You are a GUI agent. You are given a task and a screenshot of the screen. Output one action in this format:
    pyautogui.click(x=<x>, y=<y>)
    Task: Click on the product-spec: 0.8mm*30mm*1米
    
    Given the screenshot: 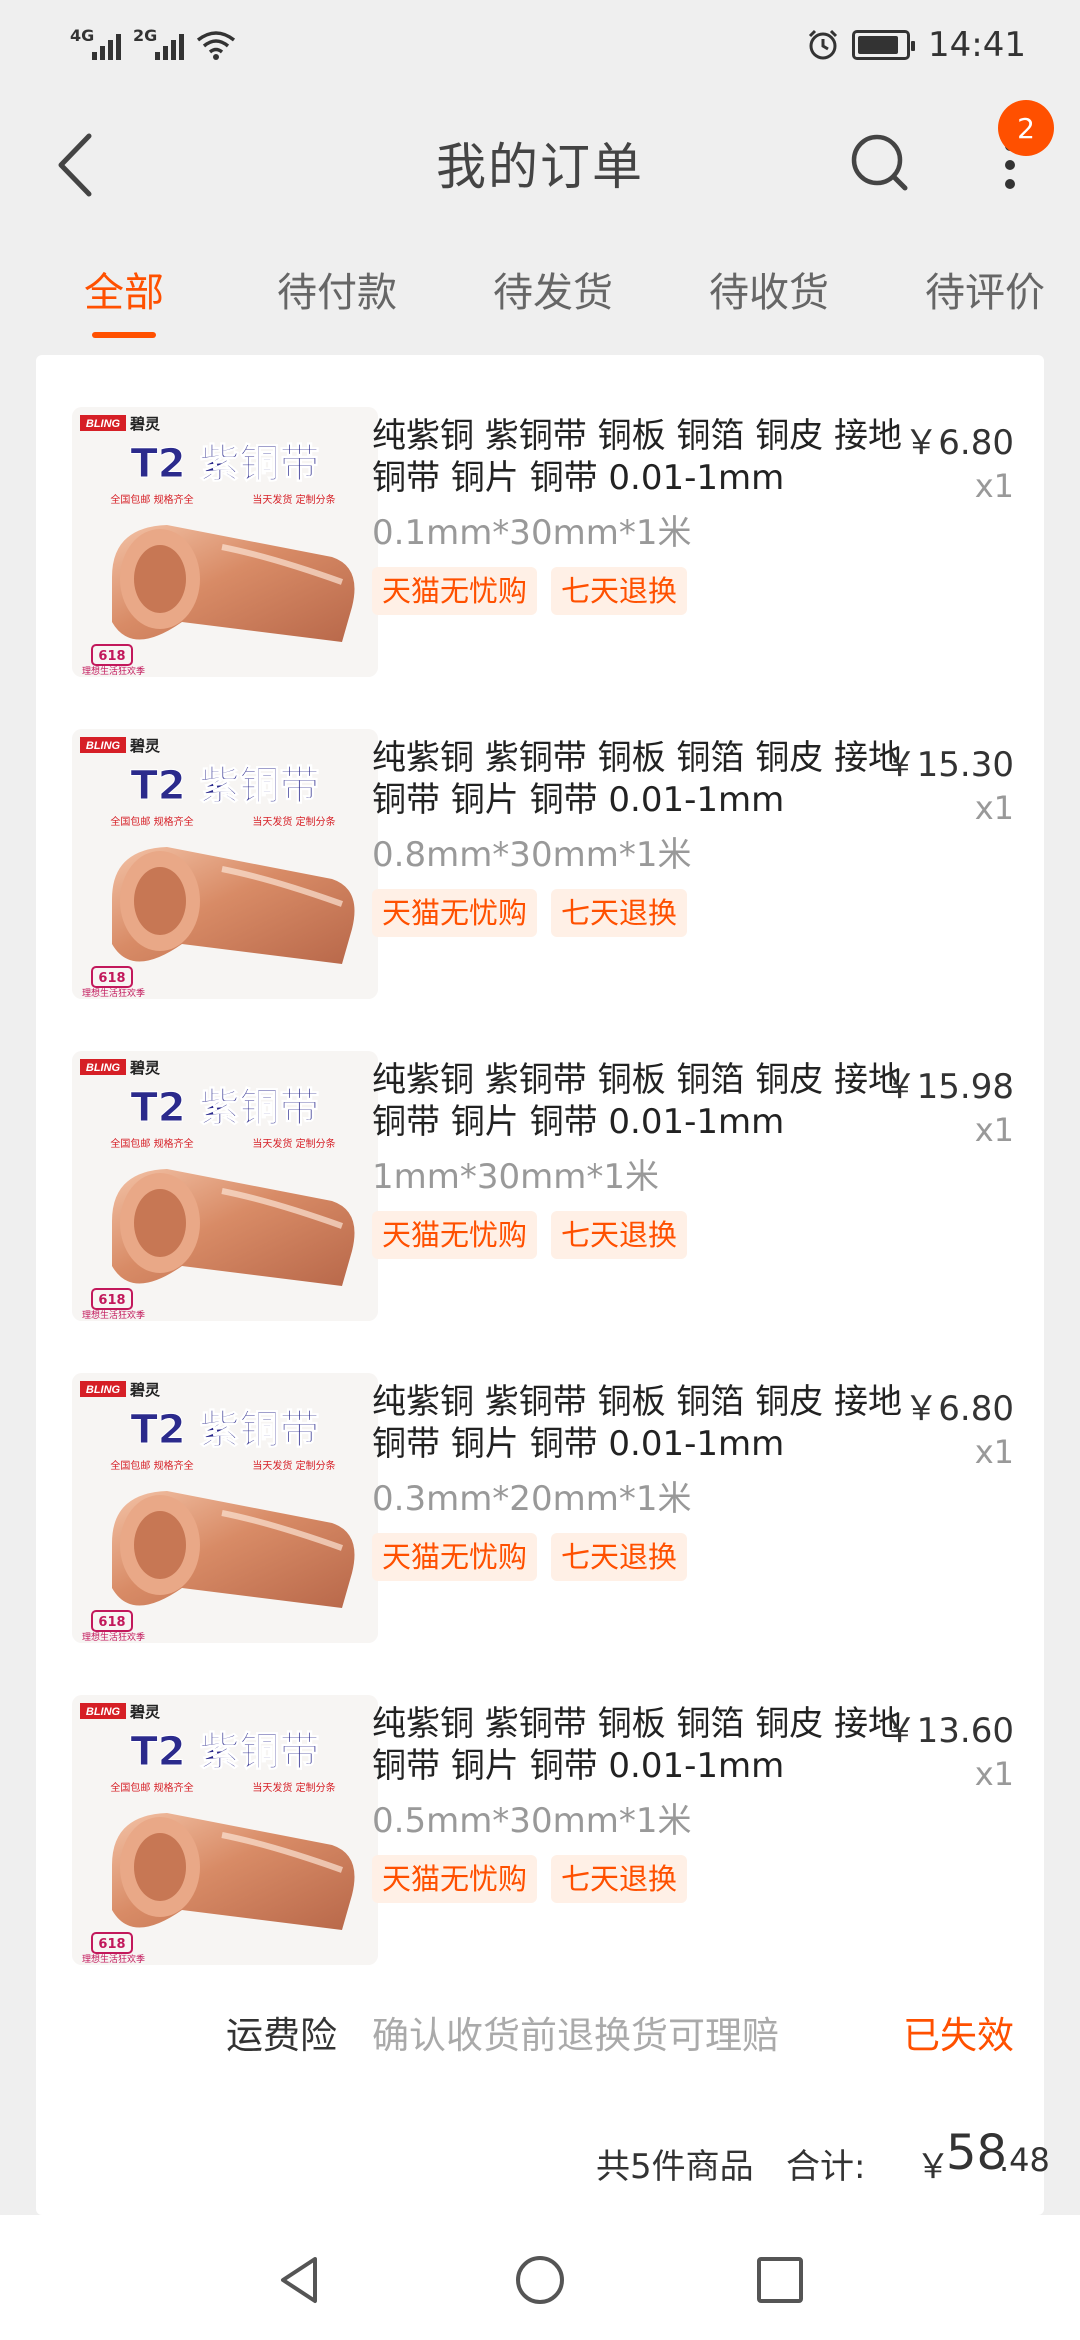 What is the action you would take?
    pyautogui.click(x=532, y=855)
    